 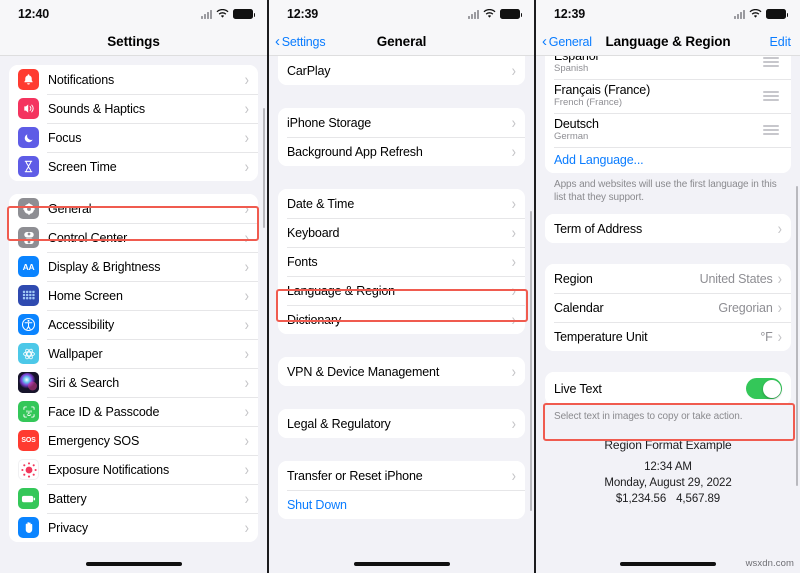 What do you see at coordinates (68, 527) in the screenshot?
I see `row-label: Privacy` at bounding box center [68, 527].